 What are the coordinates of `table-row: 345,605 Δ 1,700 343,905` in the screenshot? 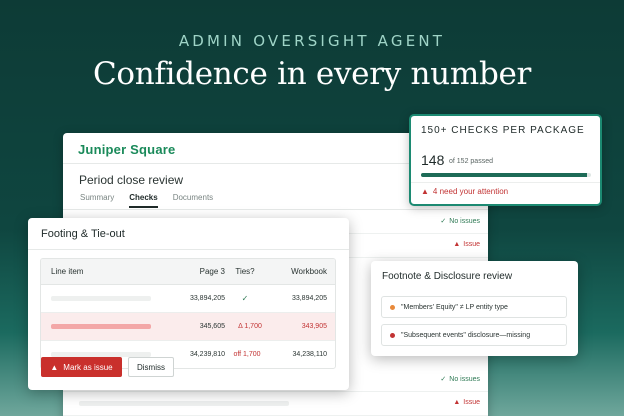 It's located at (188, 327).